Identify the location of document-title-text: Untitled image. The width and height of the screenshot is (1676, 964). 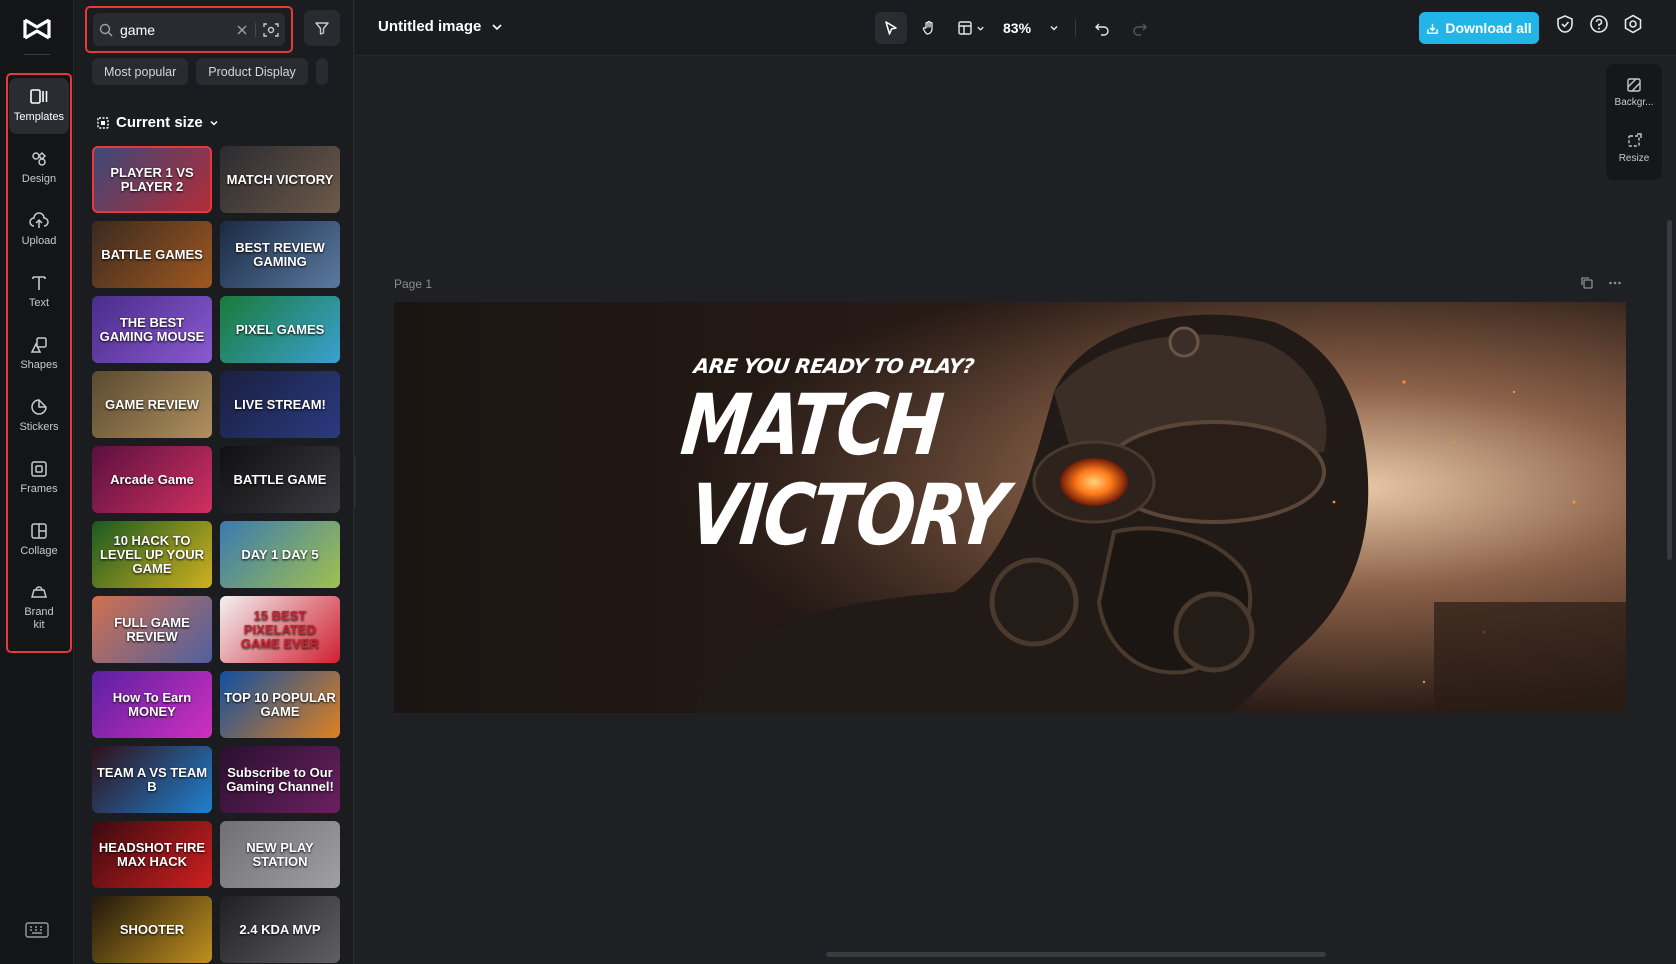
(430, 26).